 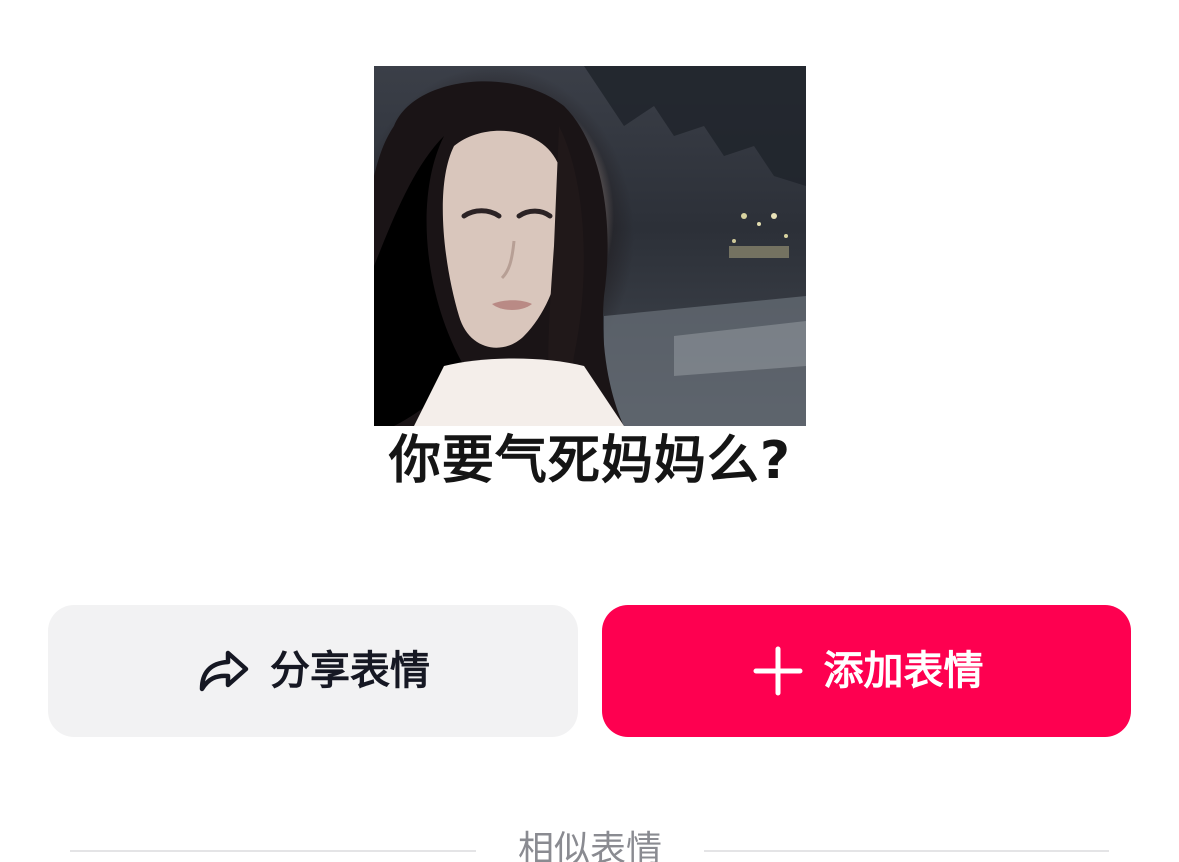 I want to click on divider-right, so click(x=906, y=851).